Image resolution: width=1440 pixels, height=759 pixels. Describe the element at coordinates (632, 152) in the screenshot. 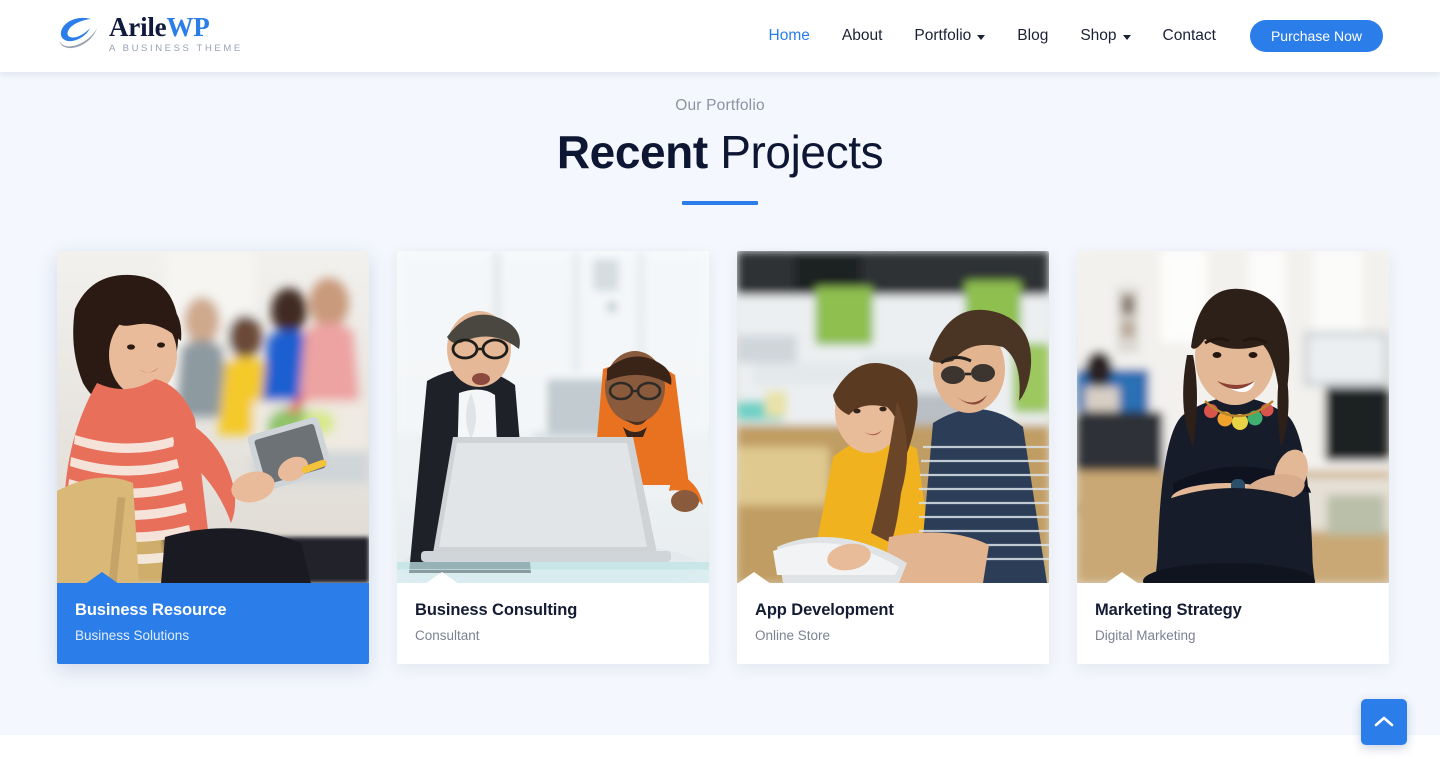

I see `page-title-strong: Recent` at that location.